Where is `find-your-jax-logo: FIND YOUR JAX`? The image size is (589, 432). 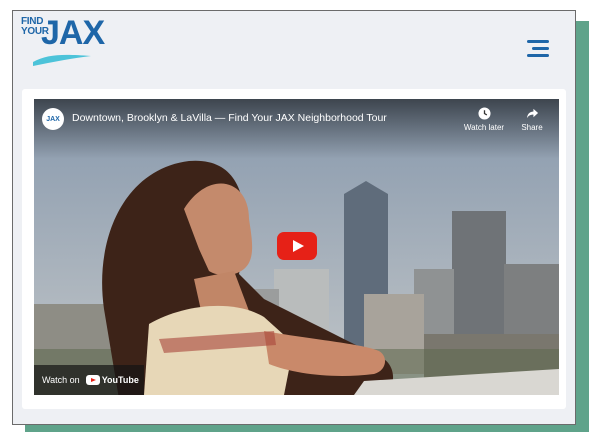 find-your-jax-logo: FIND YOUR JAX is located at coordinates (63, 43).